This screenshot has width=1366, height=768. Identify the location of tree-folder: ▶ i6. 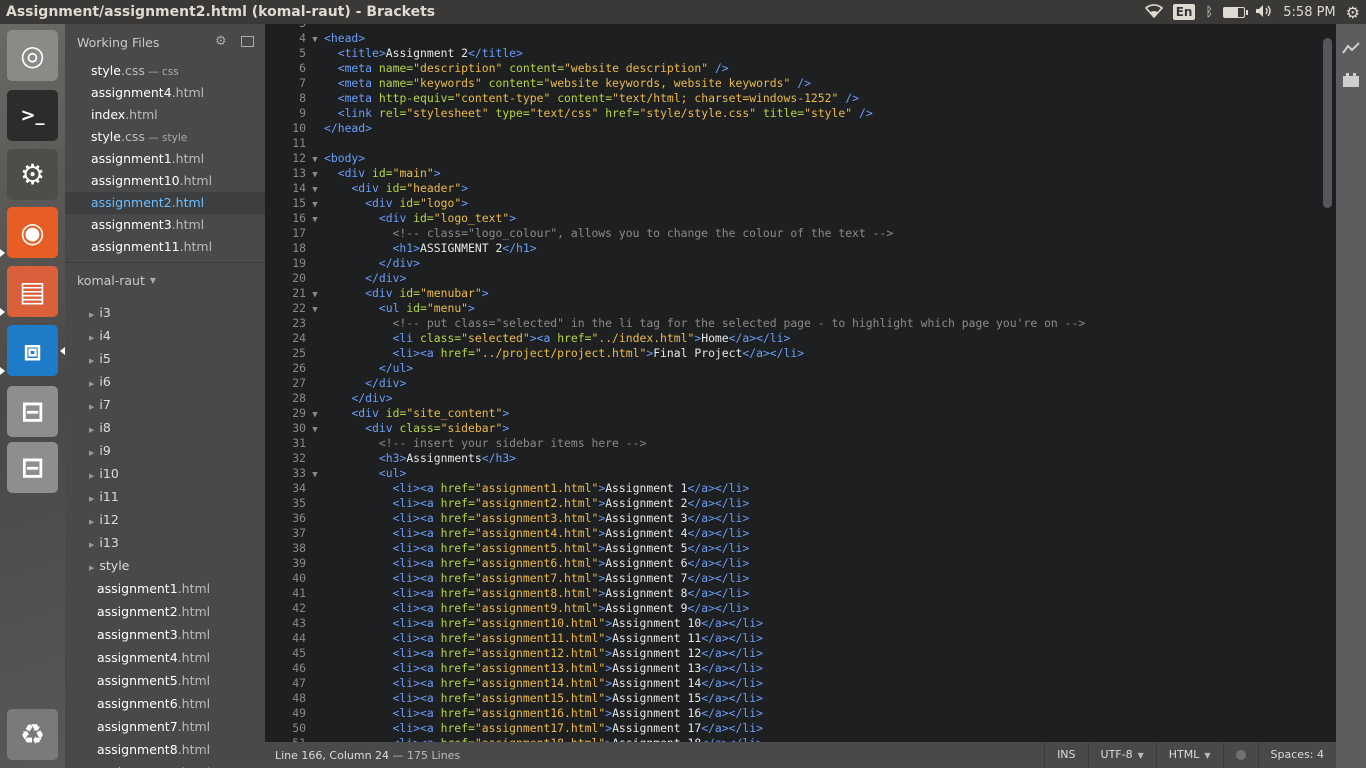
(165, 381).